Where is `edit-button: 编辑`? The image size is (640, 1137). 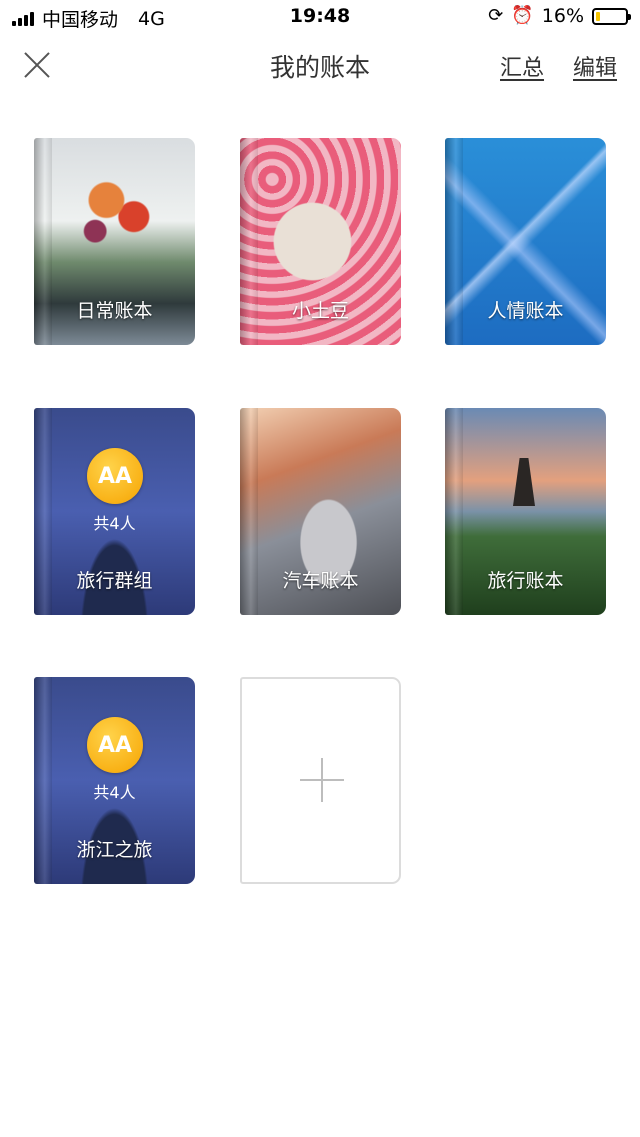 edit-button: 编辑 is located at coordinates (595, 66).